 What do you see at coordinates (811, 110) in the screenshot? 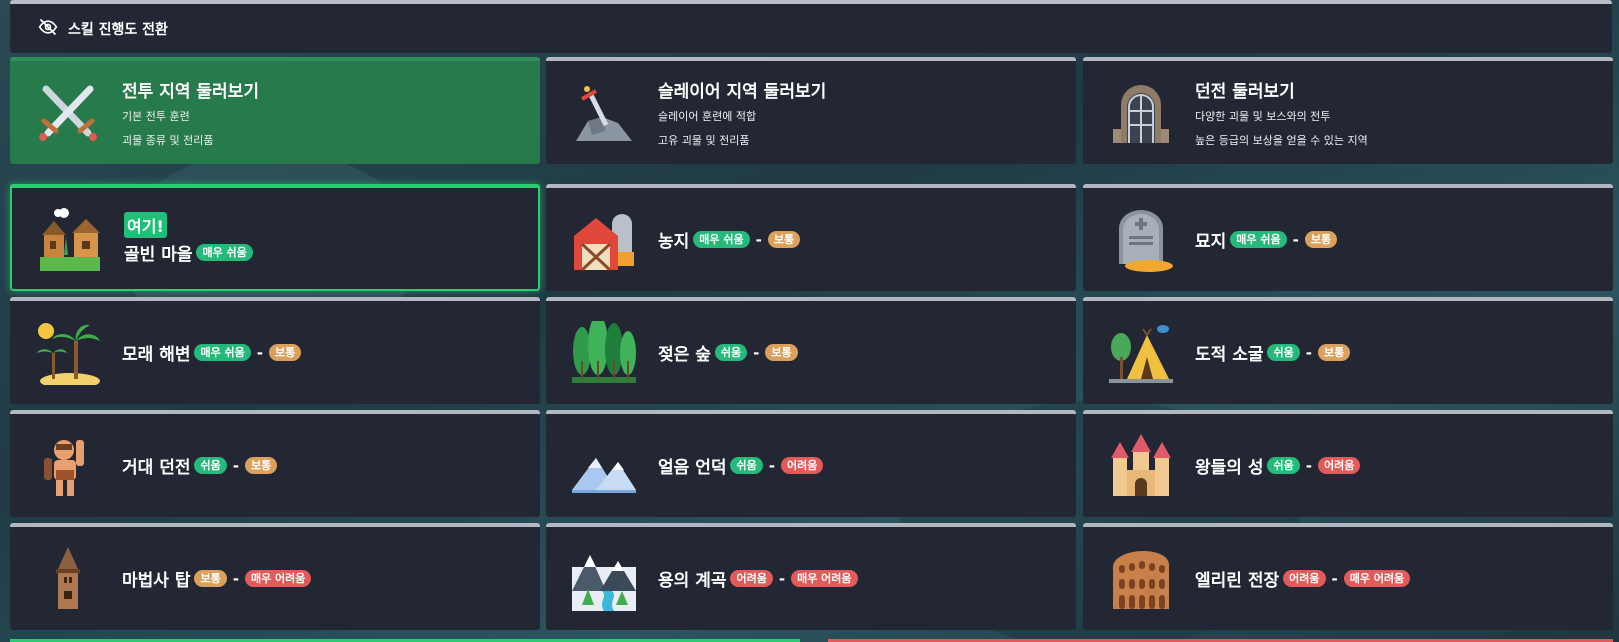
I see `slayer-area-overview-card: 슬레이어 지역 둘러보기 슬레이어 훈련에 적합 고유 괴물 및 전리품` at bounding box center [811, 110].